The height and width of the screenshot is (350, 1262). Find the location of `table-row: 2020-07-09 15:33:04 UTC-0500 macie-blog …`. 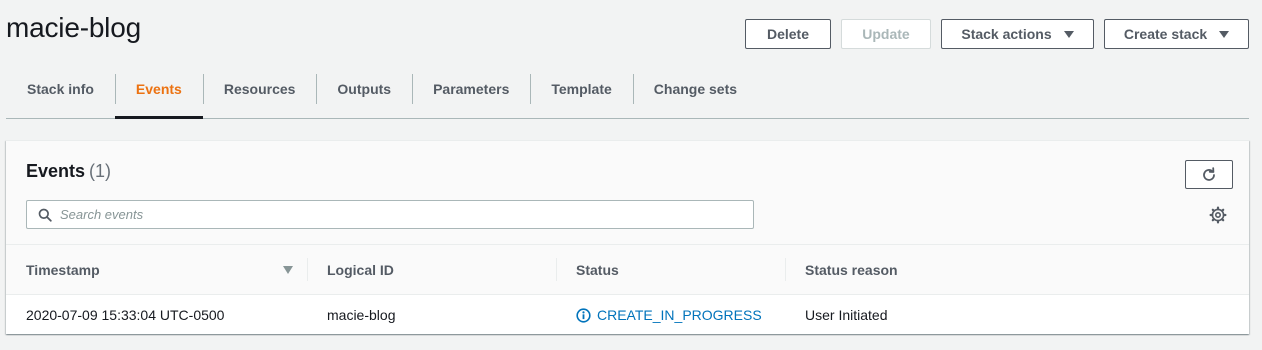

table-row: 2020-07-09 15:33:04 UTC-0500 macie-blog … is located at coordinates (627, 315).